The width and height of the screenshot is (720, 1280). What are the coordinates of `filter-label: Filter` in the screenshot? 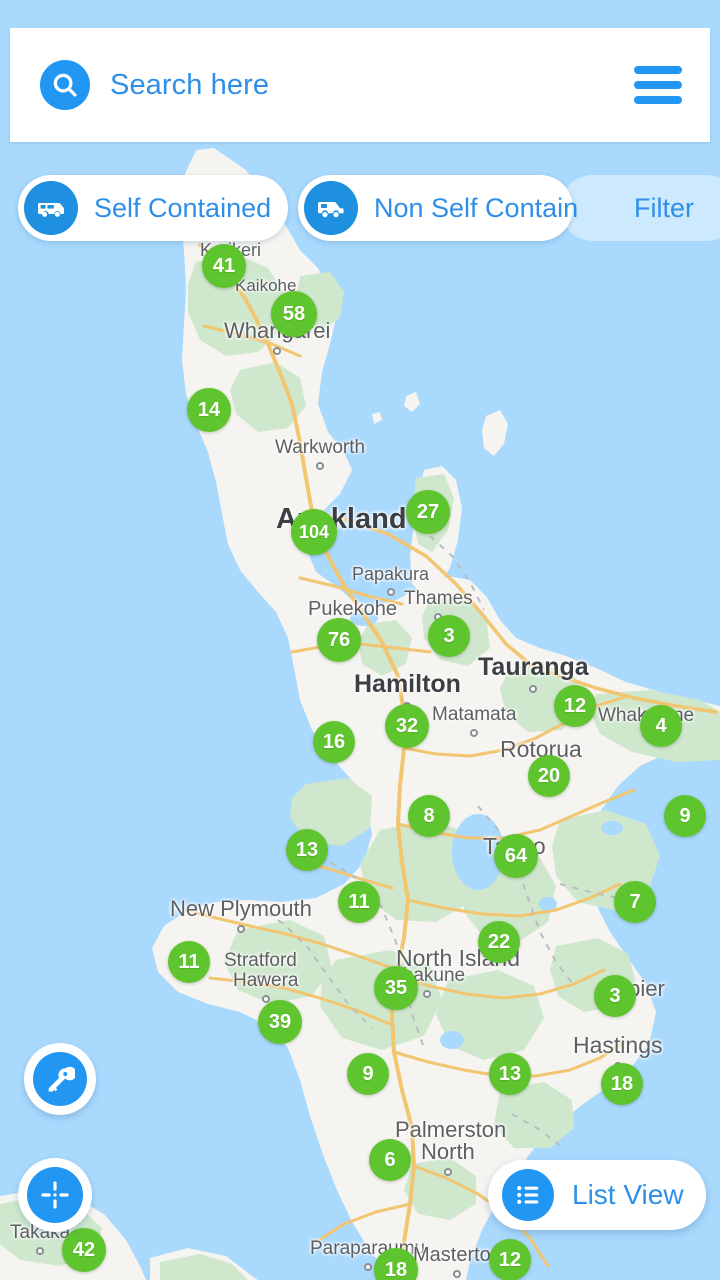 It's located at (664, 207).